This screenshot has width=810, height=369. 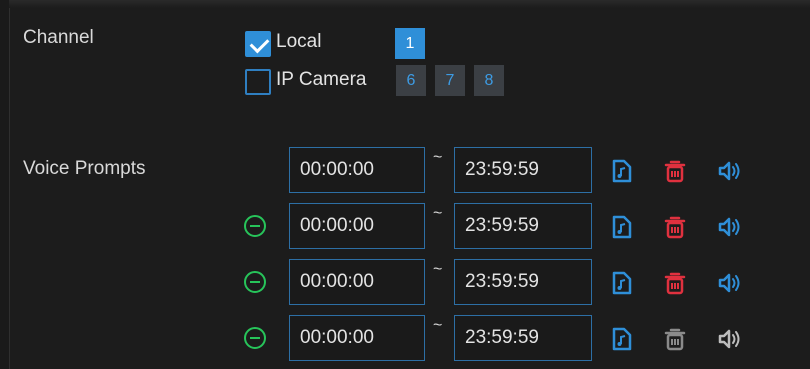 I want to click on top-divider, so click(x=409, y=4).